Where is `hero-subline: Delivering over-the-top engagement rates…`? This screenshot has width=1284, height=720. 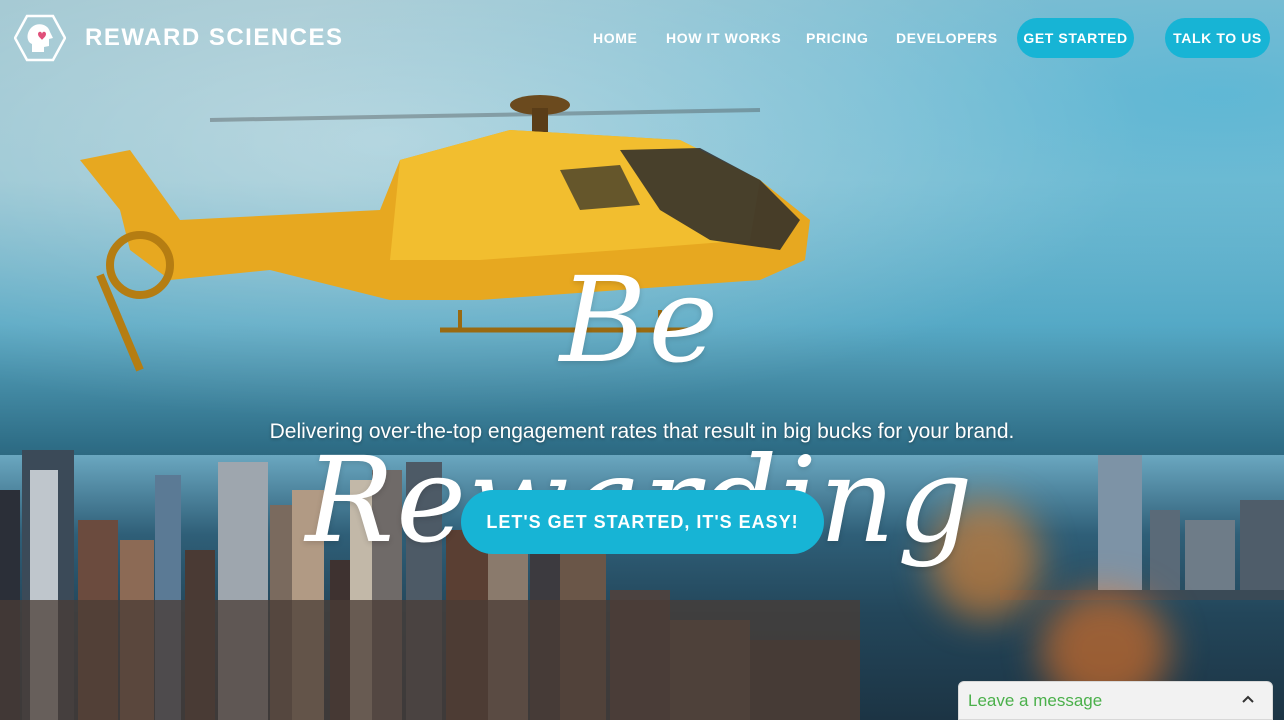 hero-subline: Delivering over-the-top engagement rates… is located at coordinates (642, 431).